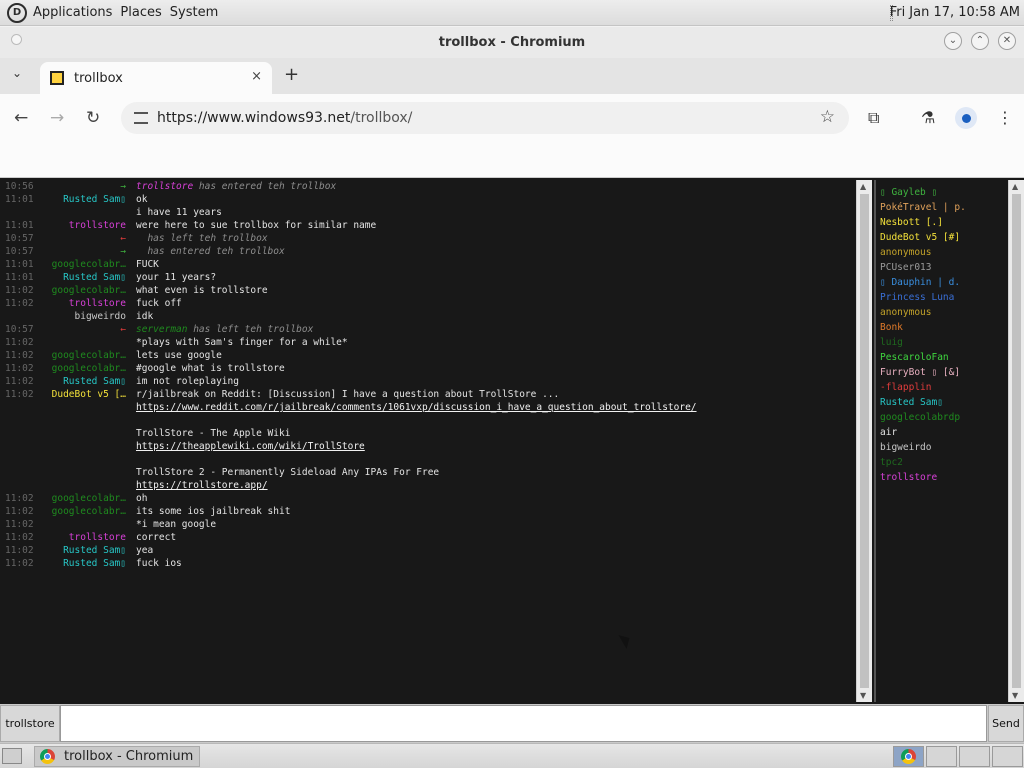  What do you see at coordinates (30, 723) in the screenshot?
I see `nickname-button: trollstore` at bounding box center [30, 723].